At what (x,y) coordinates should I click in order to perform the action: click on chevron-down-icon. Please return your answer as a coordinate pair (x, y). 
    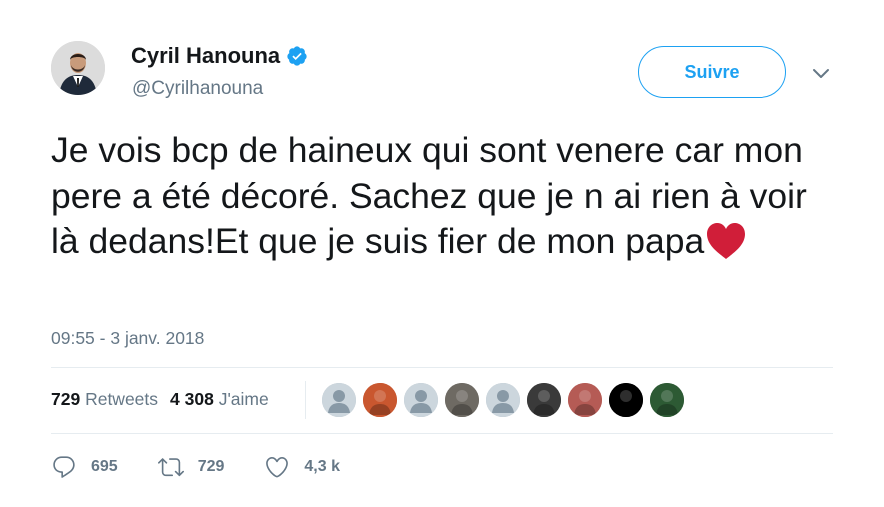
    Looking at the image, I should click on (821, 73).